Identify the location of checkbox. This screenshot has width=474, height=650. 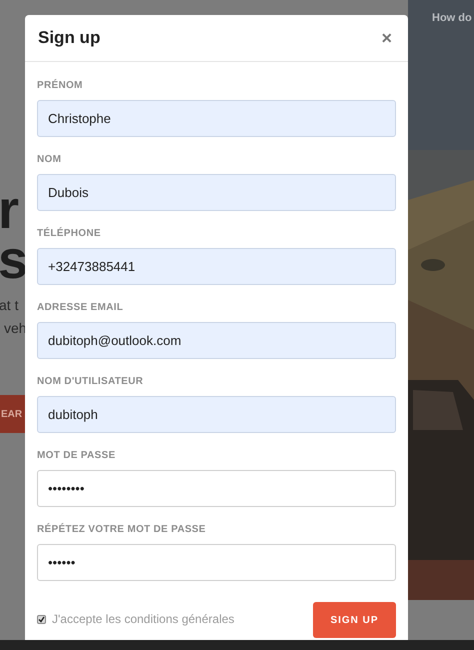
(41, 619).